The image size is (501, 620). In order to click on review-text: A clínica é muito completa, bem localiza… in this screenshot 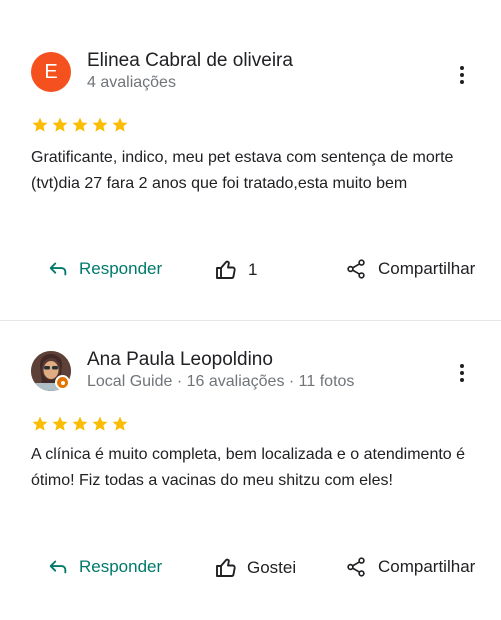, I will do `click(248, 467)`.